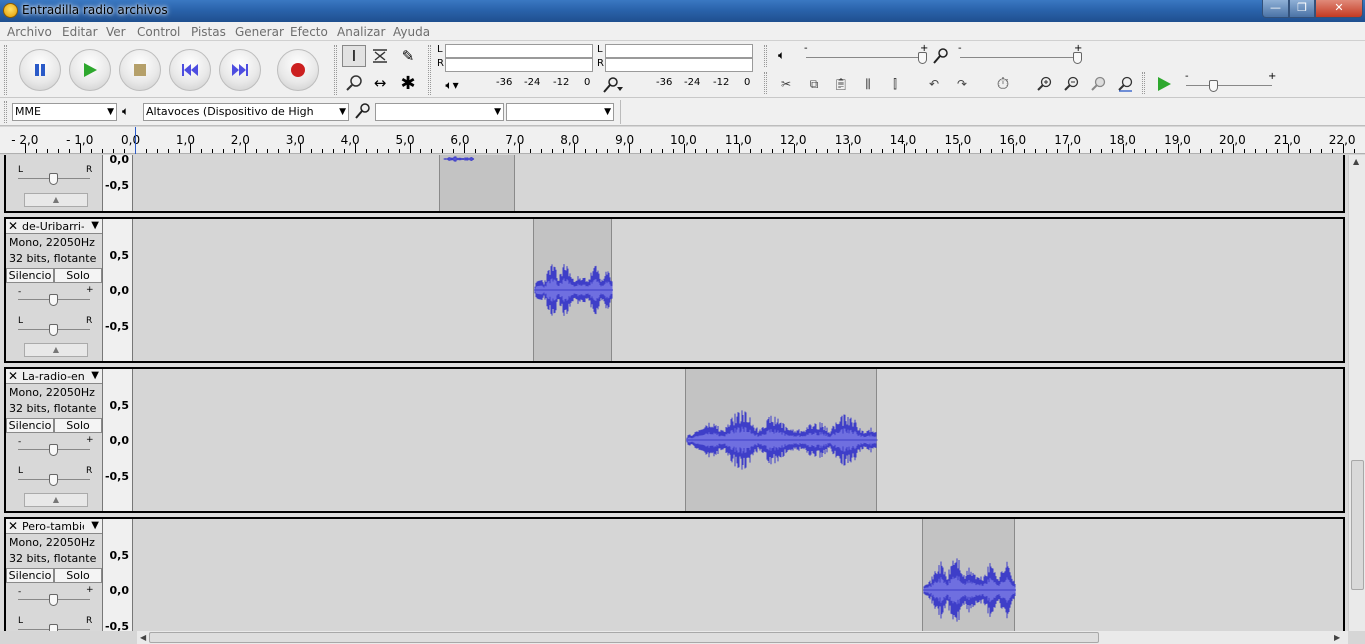 This screenshot has width=1365, height=644. Describe the element at coordinates (624, 637) in the screenshot. I see `horizontal-scroll-thumb` at that location.